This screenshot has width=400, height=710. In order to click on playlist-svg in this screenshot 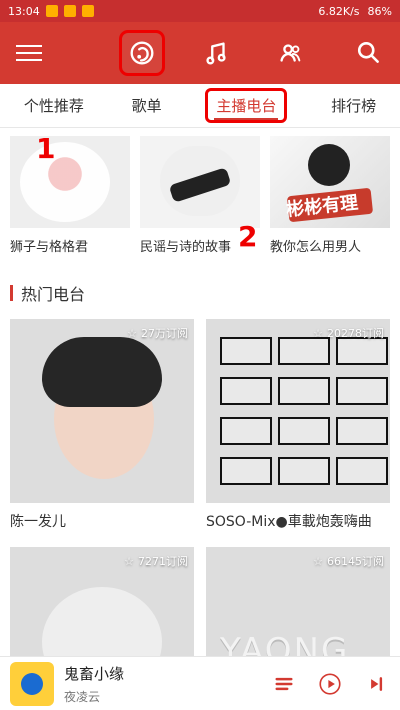, I will do `click(284, 683)`.